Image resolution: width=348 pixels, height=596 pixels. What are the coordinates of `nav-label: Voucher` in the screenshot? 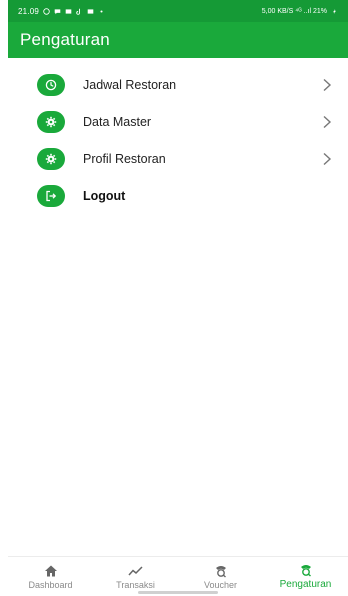 It's located at (220, 584).